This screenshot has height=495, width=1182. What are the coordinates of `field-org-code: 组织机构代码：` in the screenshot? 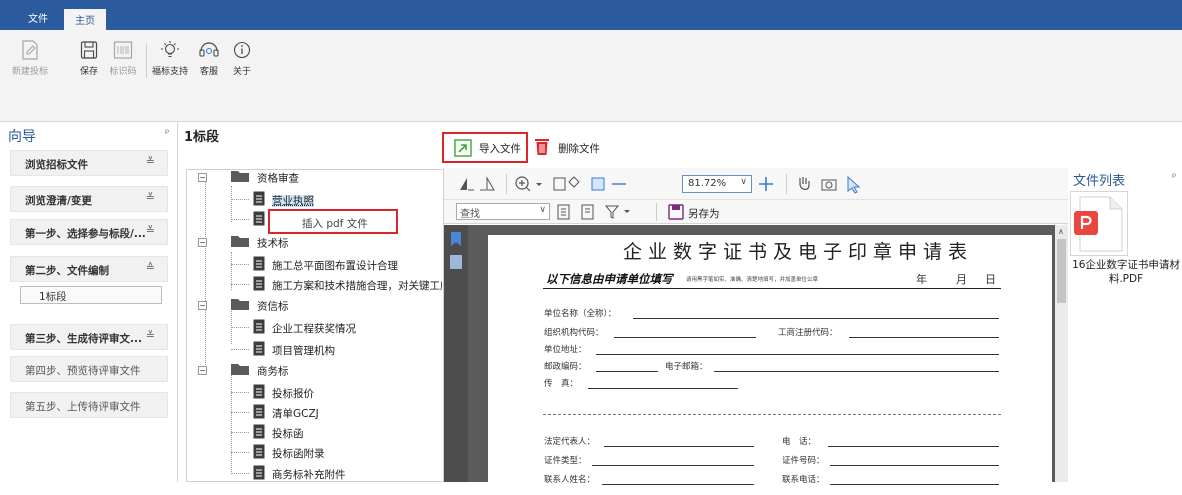 It's located at (574, 333).